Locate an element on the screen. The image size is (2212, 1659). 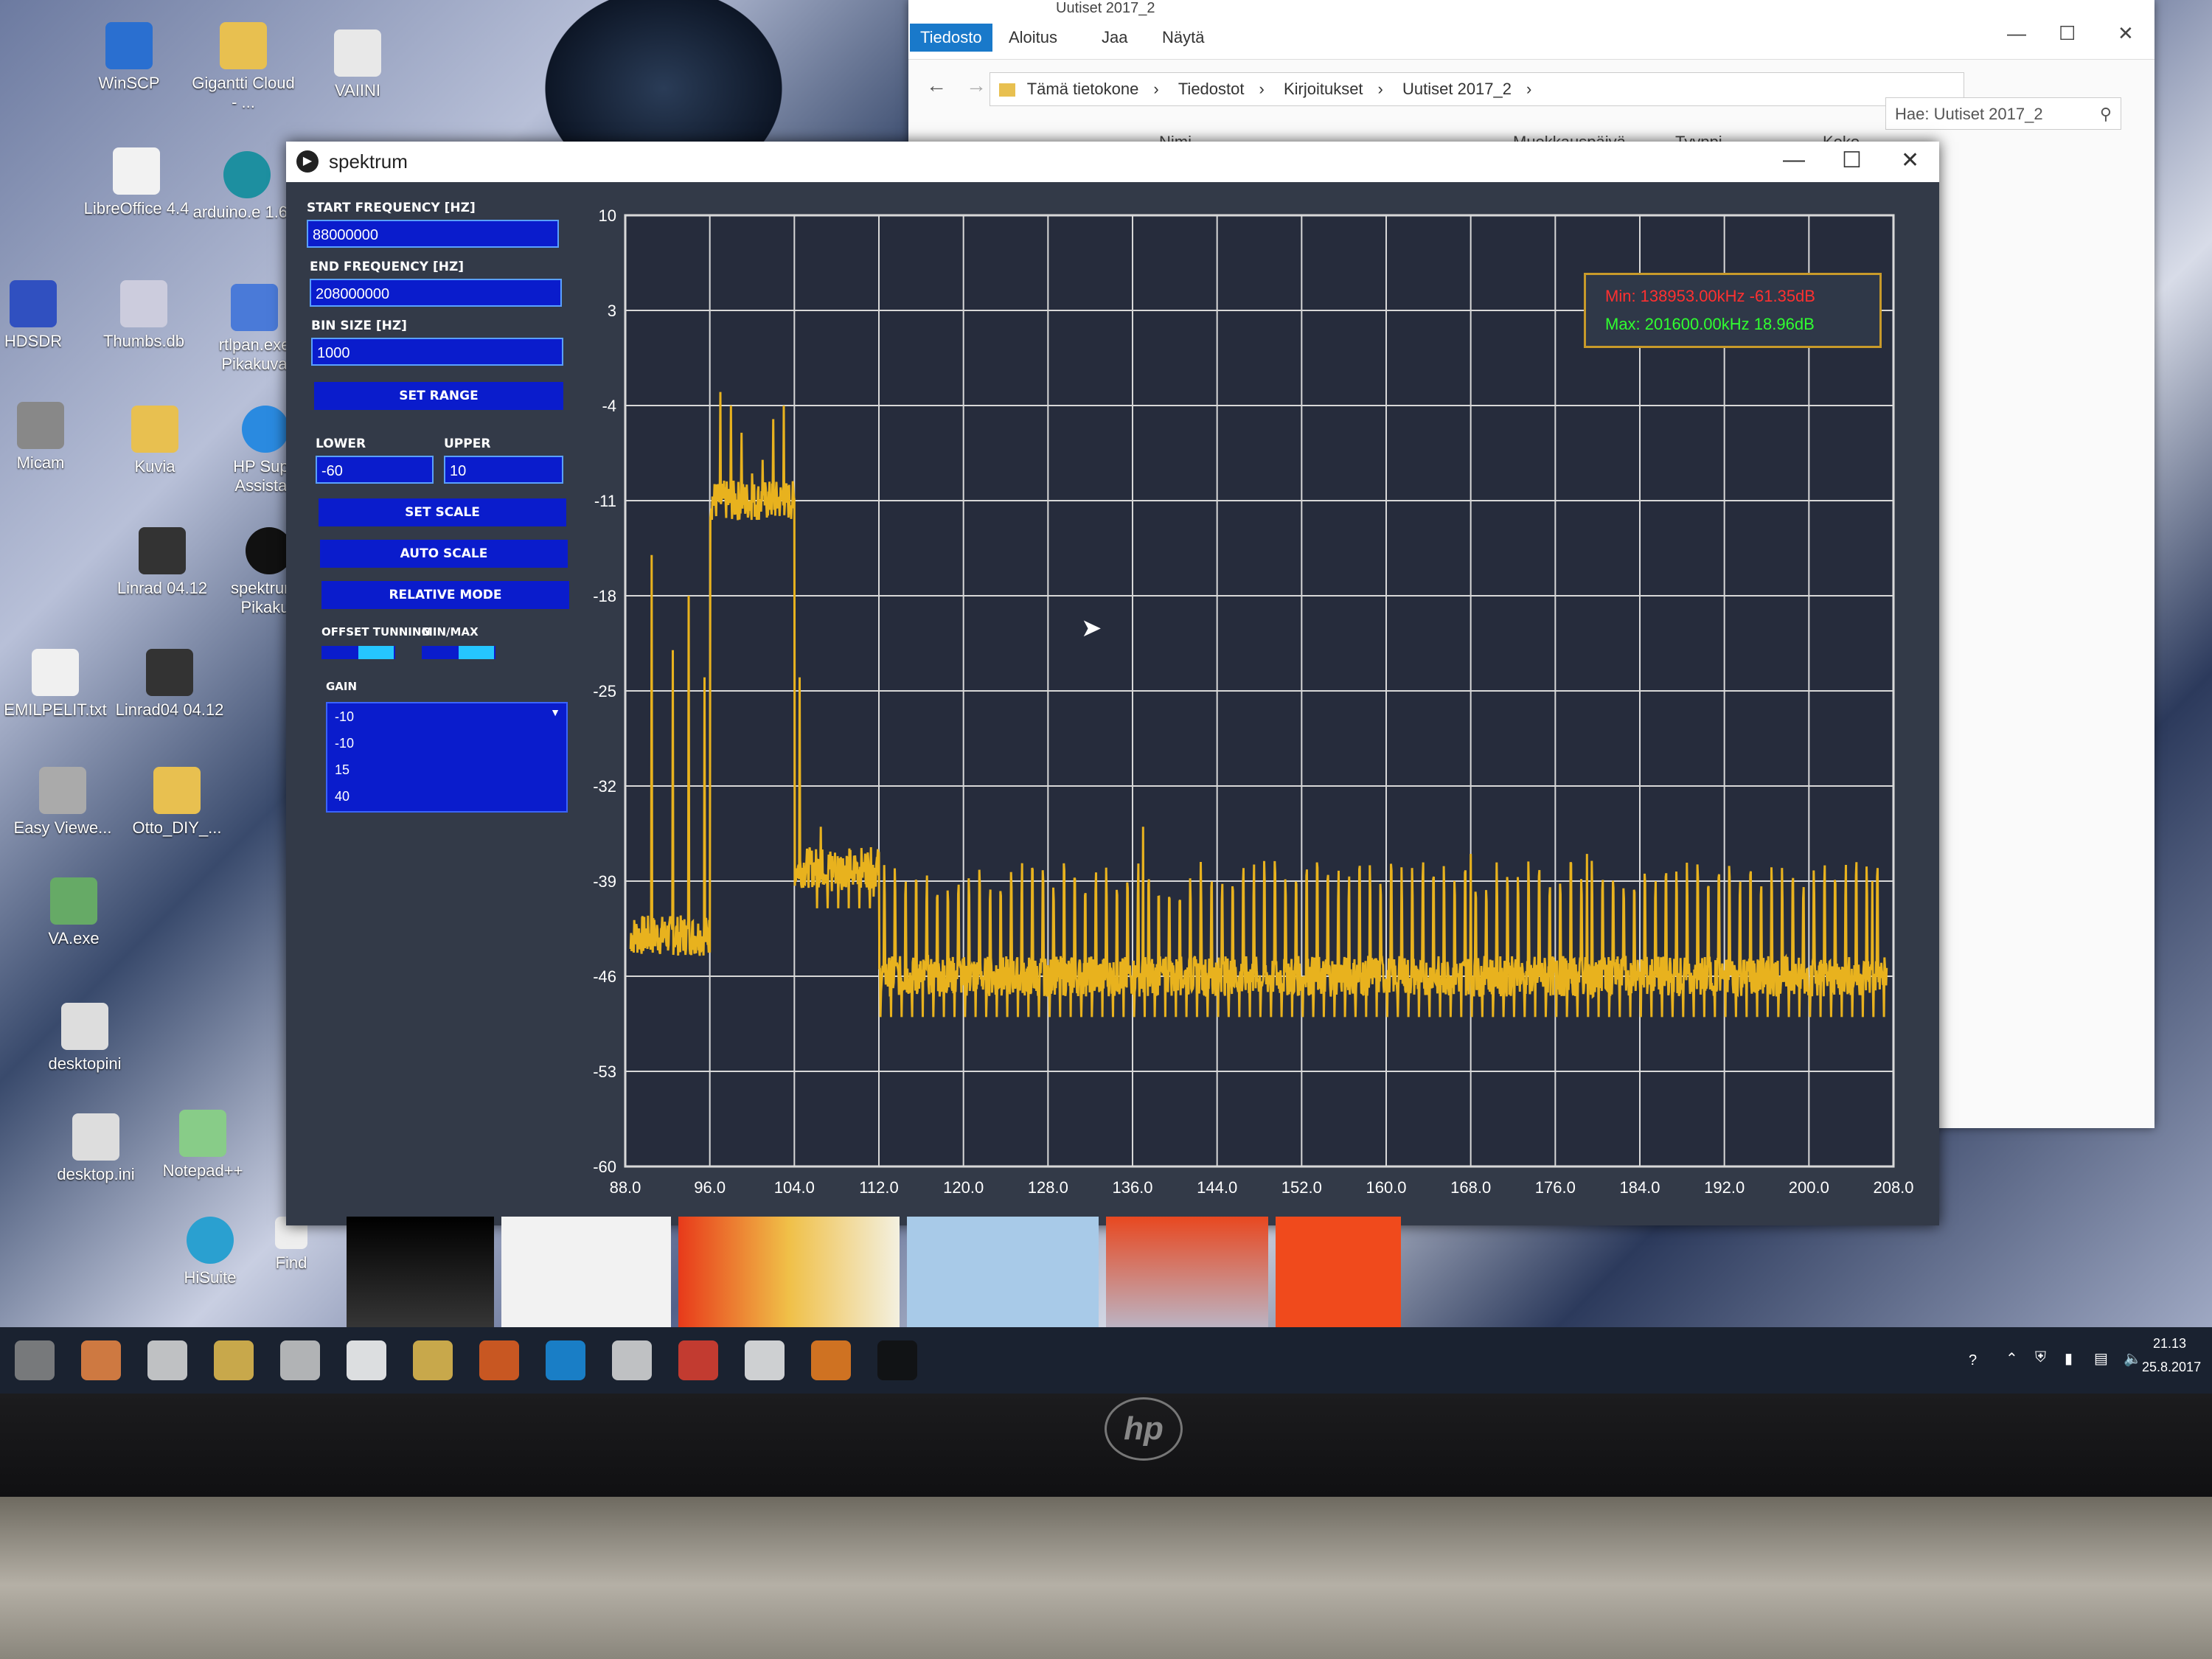
desktop-icon-label: desktop.ini is located at coordinates (96, 1174).